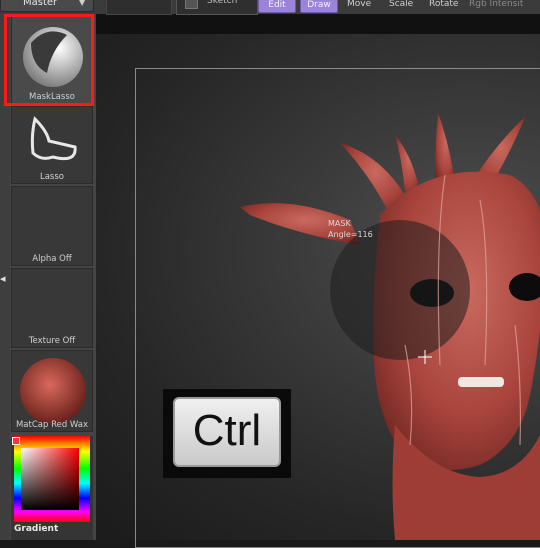 This screenshot has height=548, width=540. I want to click on sketch-toggle: Sketch, so click(217, 7).